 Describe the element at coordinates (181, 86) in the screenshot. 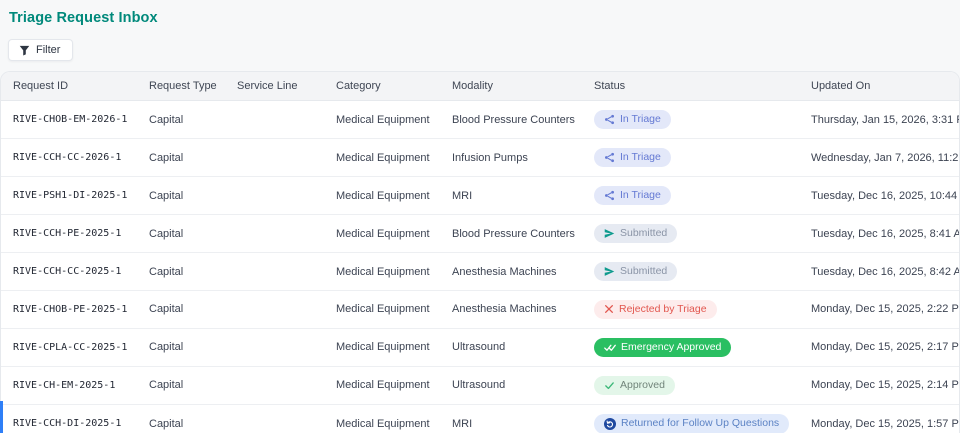

I see `col-request-type: Request Type` at that location.